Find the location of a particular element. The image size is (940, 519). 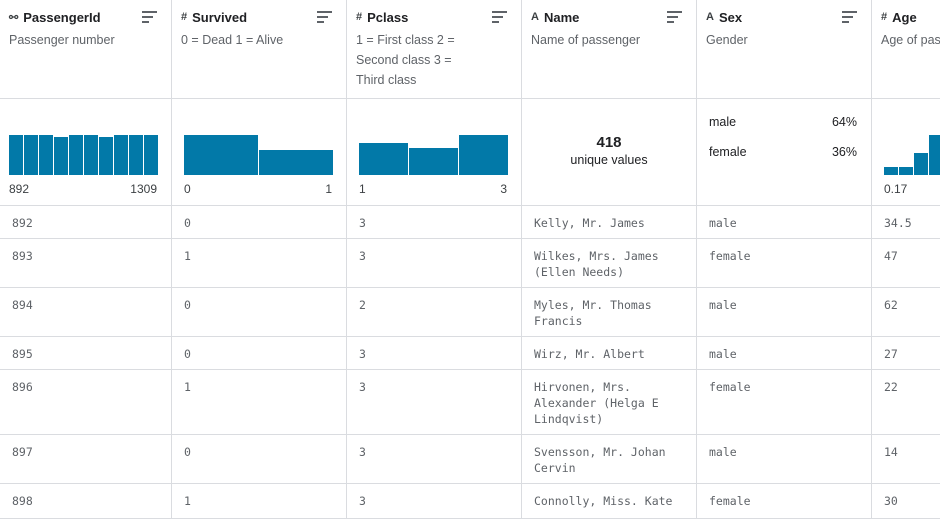

column-summary: male 64% female 36% is located at coordinates (784, 152).